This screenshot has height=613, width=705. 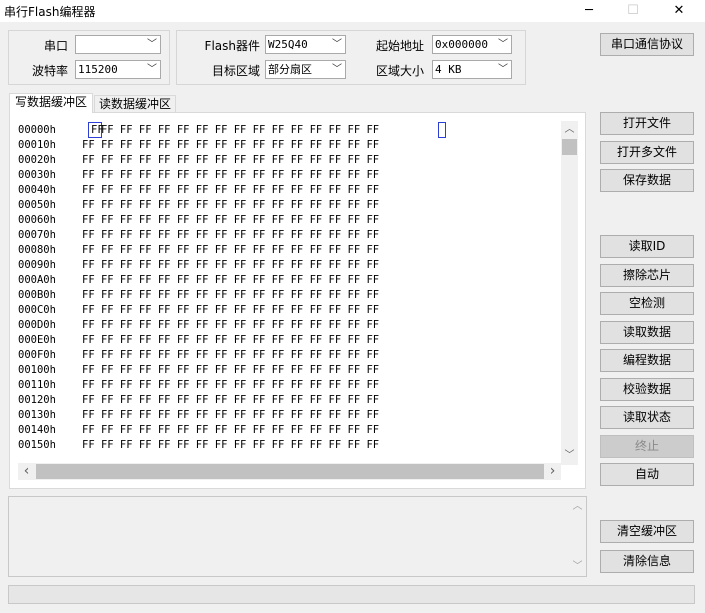 What do you see at coordinates (37, 280) in the screenshot?
I see `hex-row-address: 000A0h` at bounding box center [37, 280].